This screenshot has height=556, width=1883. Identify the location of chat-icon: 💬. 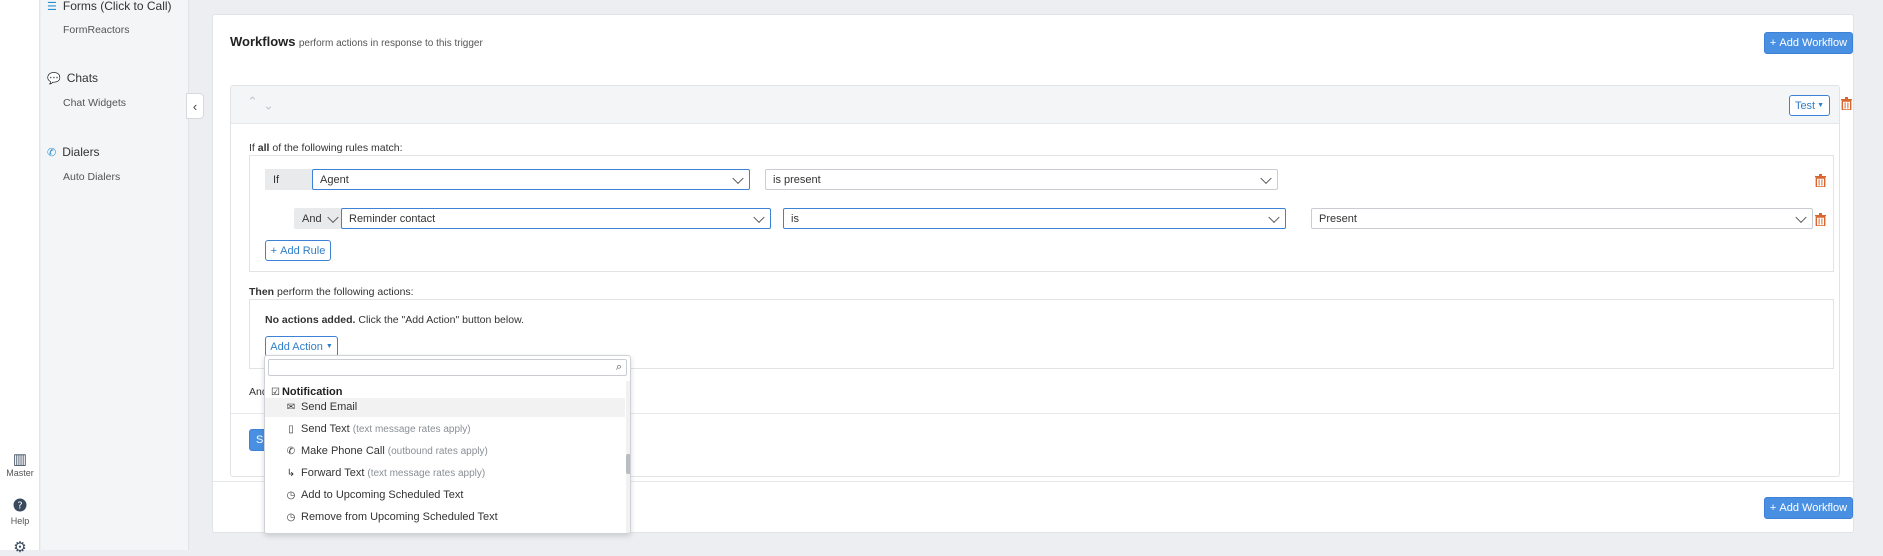
(54, 79).